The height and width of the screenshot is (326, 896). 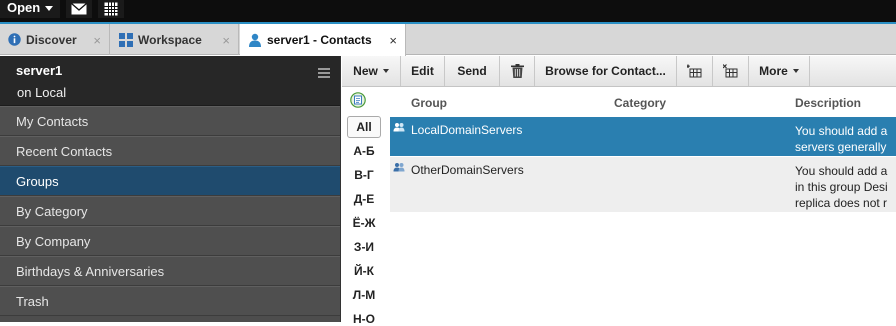 I want to click on more-label: More, so click(x=773, y=71).